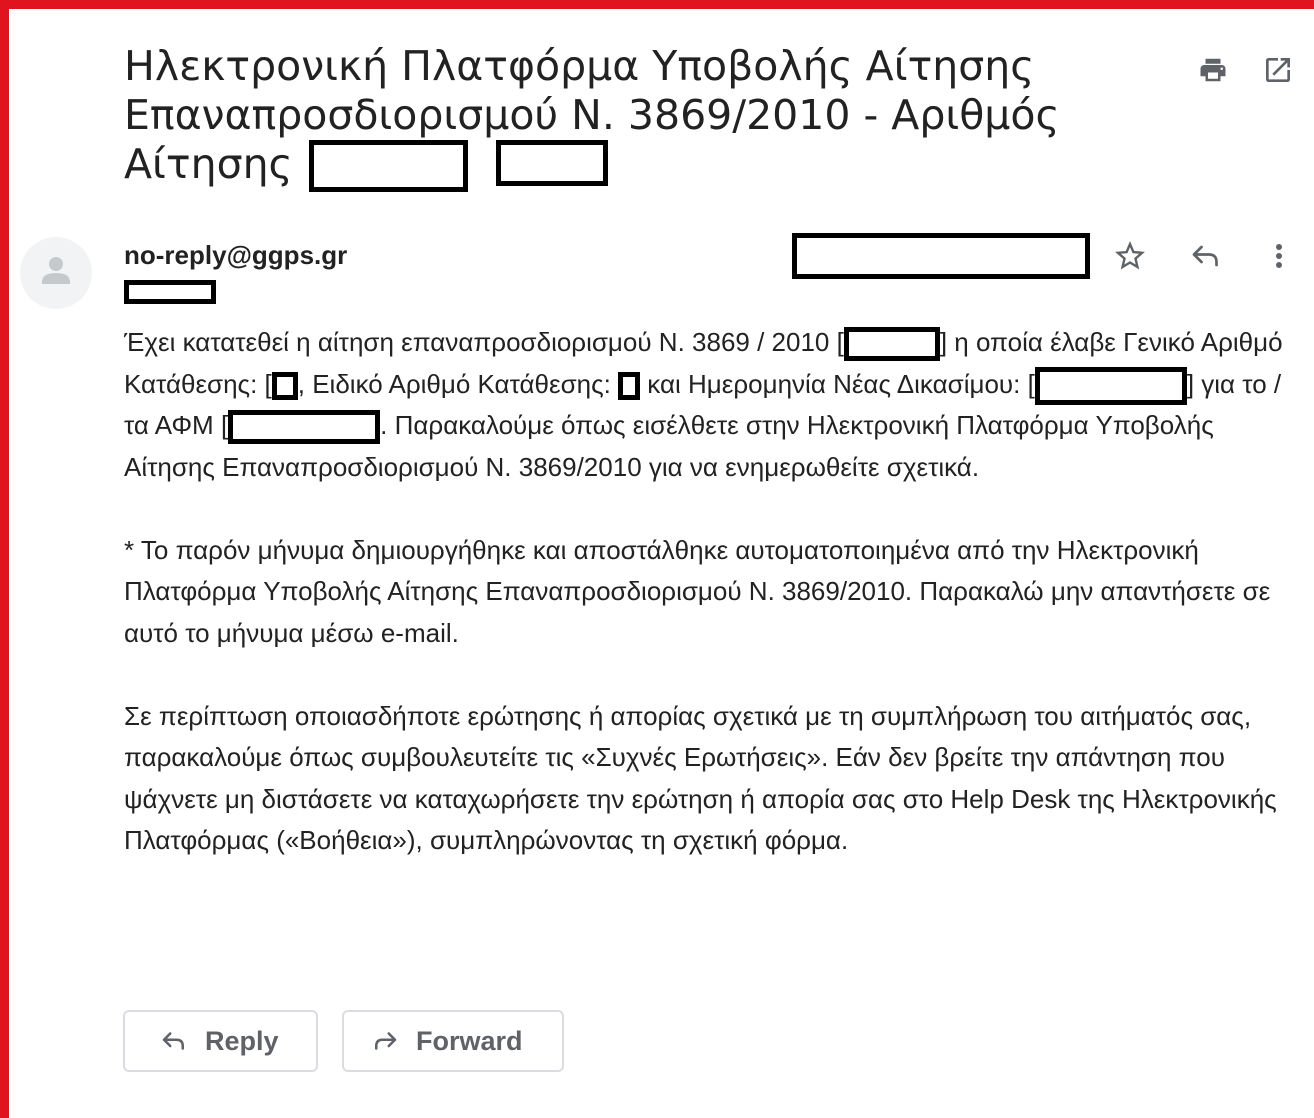 The width and height of the screenshot is (1314, 1118). Describe the element at coordinates (236, 255) in the screenshot. I see `sender-email: no-reply@ggps.gr` at that location.